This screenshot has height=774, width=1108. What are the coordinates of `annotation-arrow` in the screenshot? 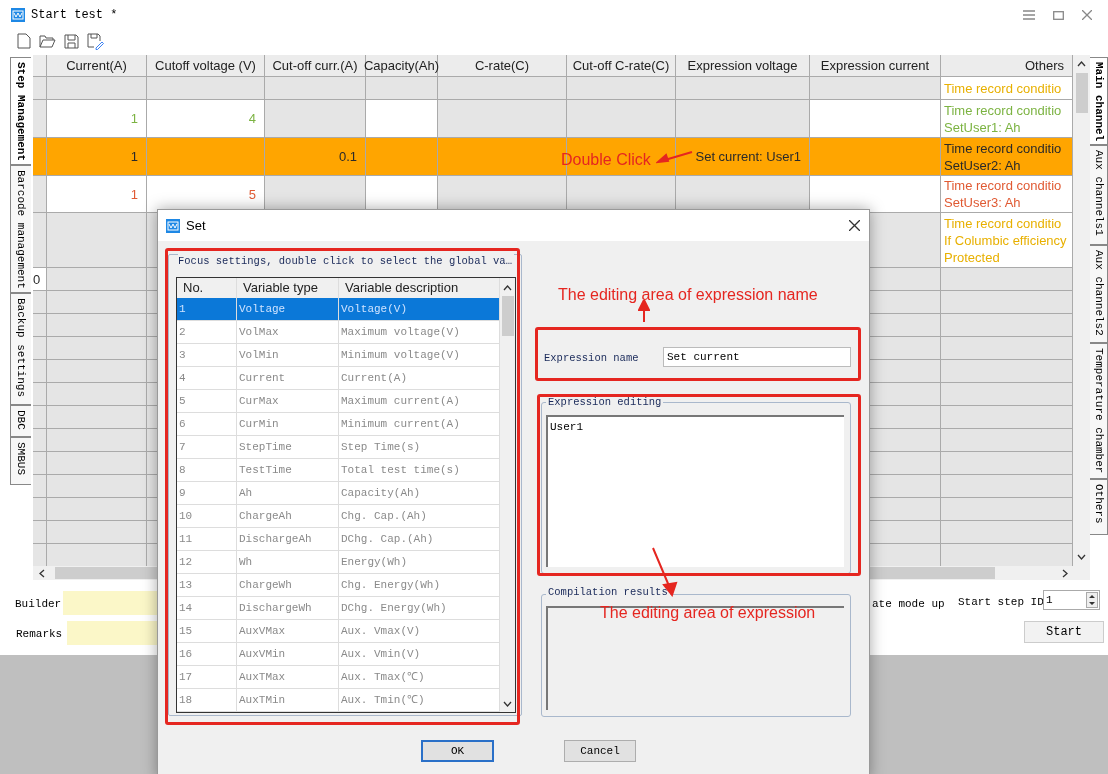 It's located at (644, 311).